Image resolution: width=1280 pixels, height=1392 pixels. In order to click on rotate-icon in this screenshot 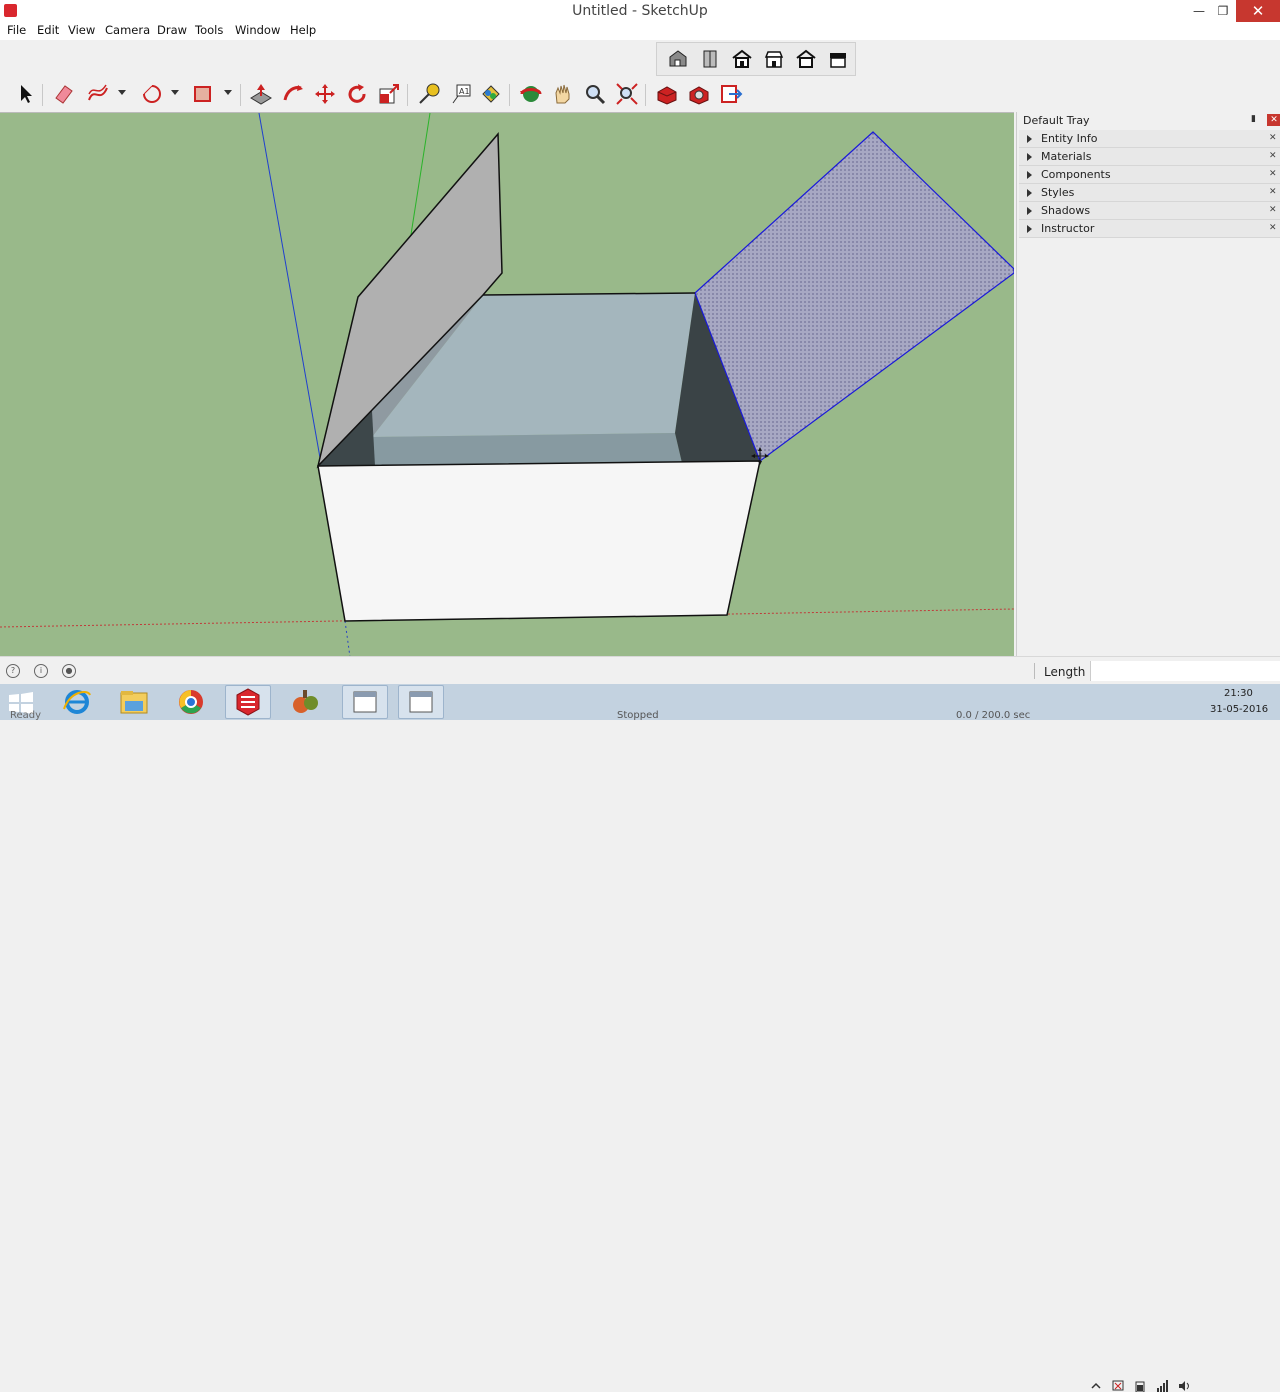, I will do `click(357, 94)`.